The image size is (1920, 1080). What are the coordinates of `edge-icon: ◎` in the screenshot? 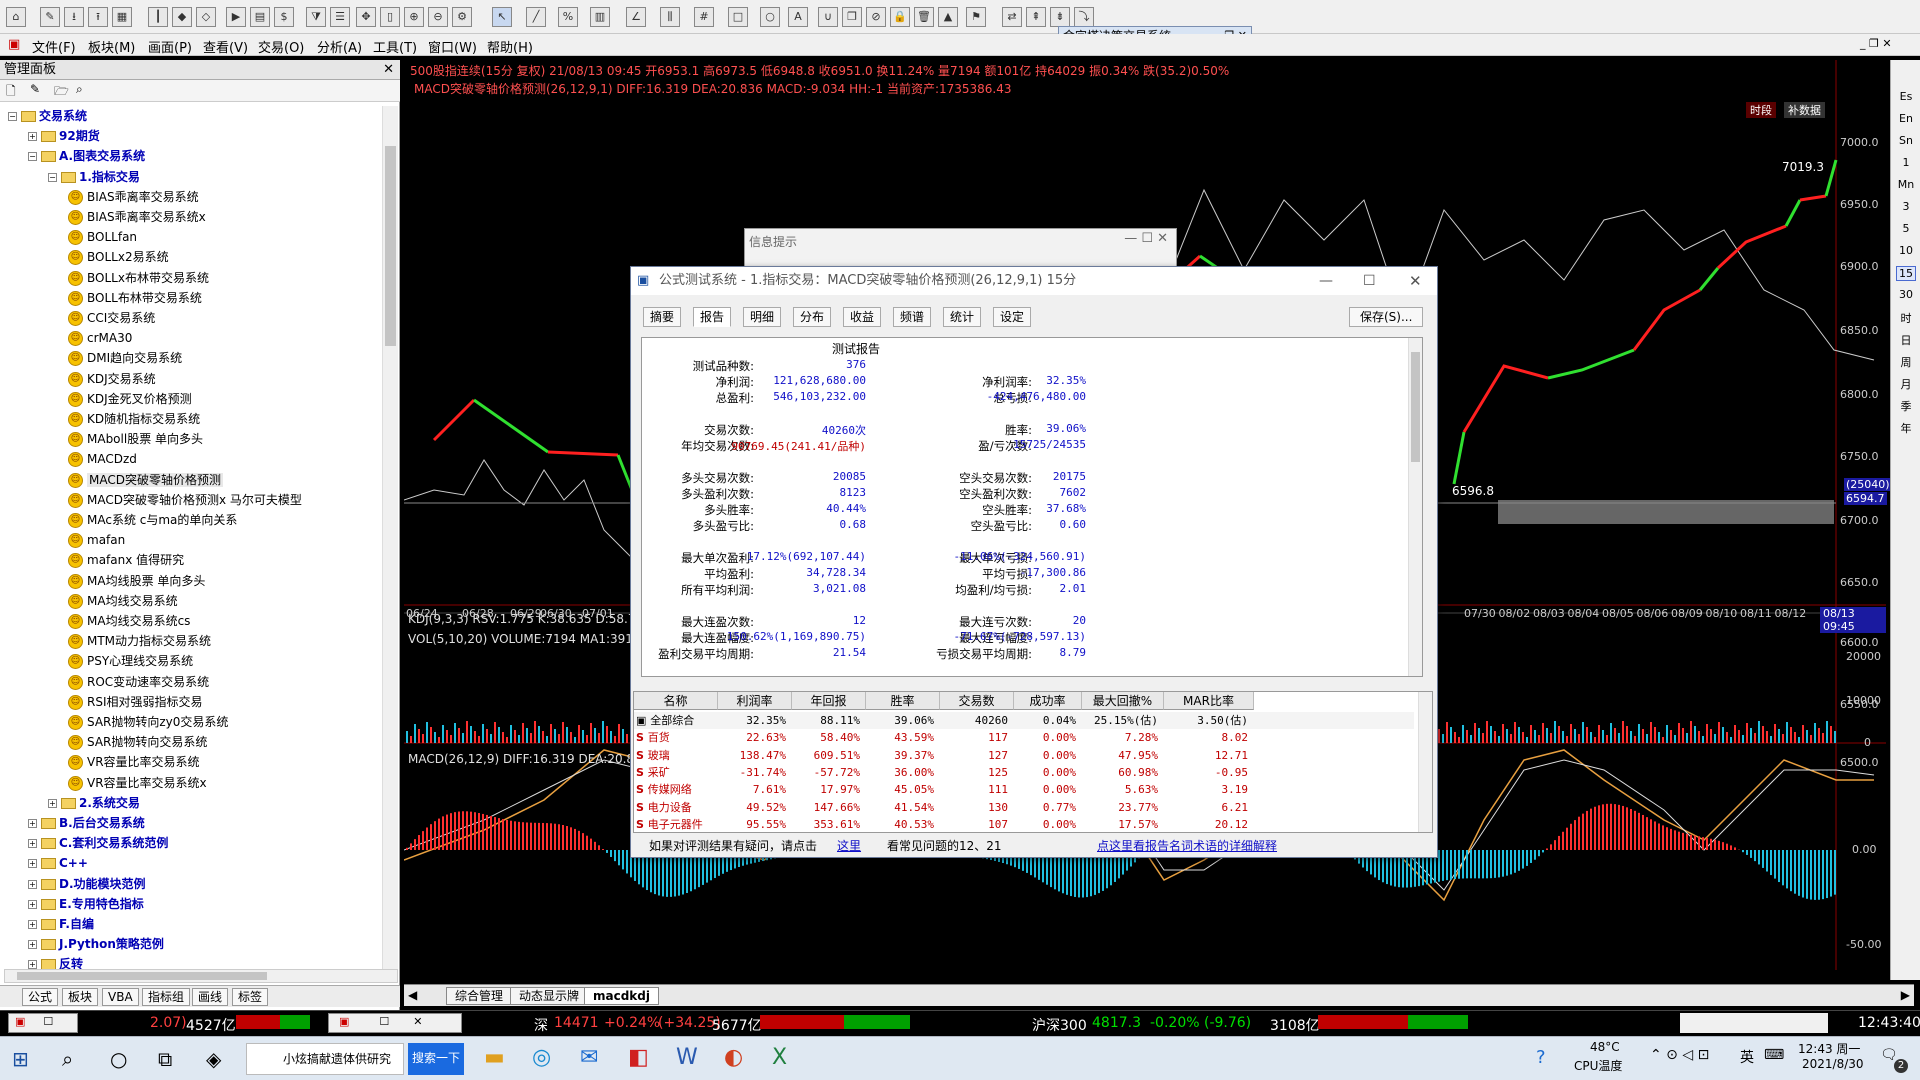 It's located at (541, 1057).